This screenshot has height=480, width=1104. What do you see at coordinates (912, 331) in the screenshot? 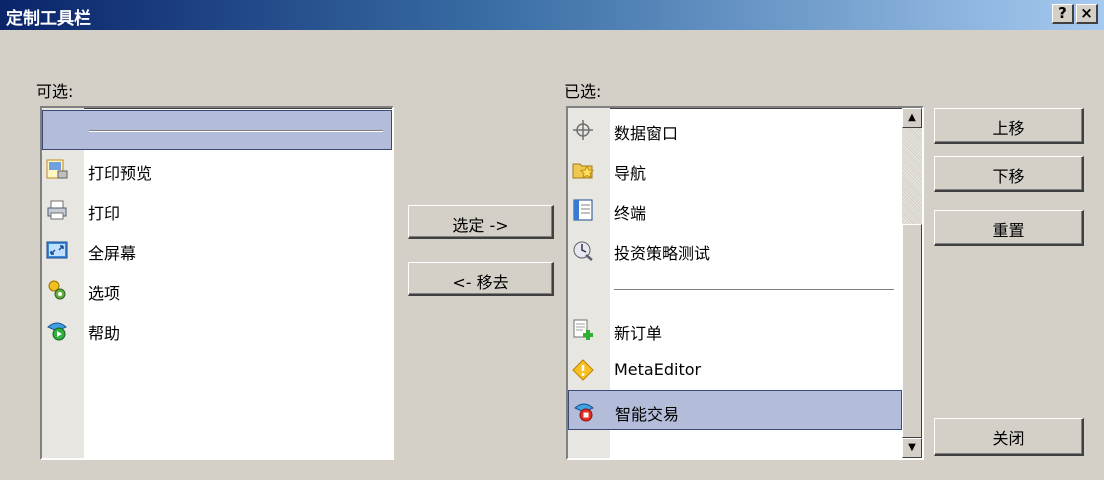
I see `scroll-thumb` at bounding box center [912, 331].